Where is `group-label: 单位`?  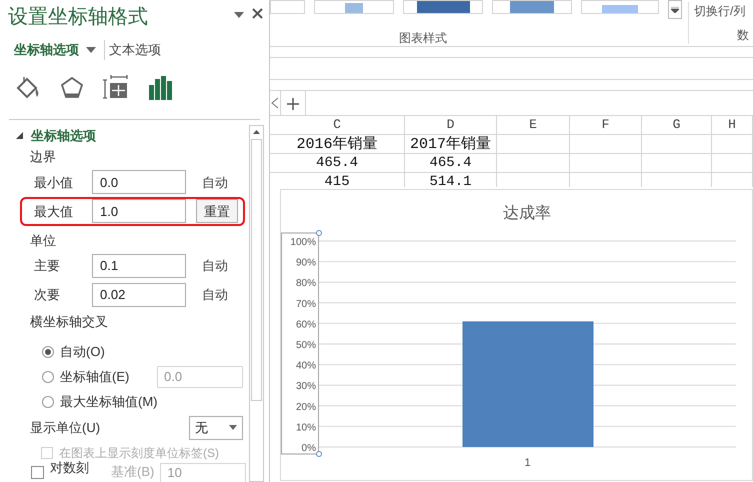 group-label: 单位 is located at coordinates (43, 241).